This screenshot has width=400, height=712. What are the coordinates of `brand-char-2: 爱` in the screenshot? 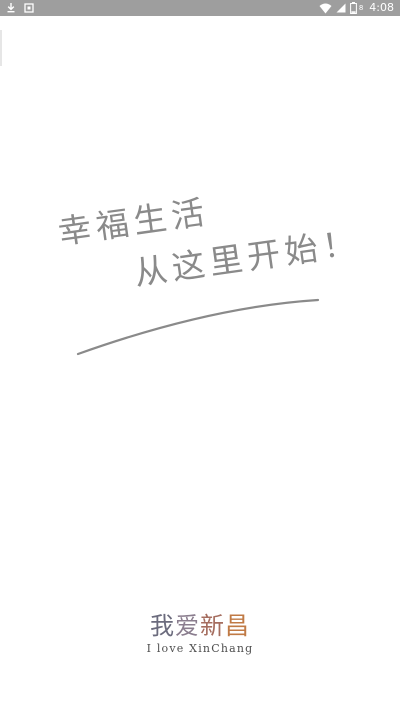 It's located at (187, 626).